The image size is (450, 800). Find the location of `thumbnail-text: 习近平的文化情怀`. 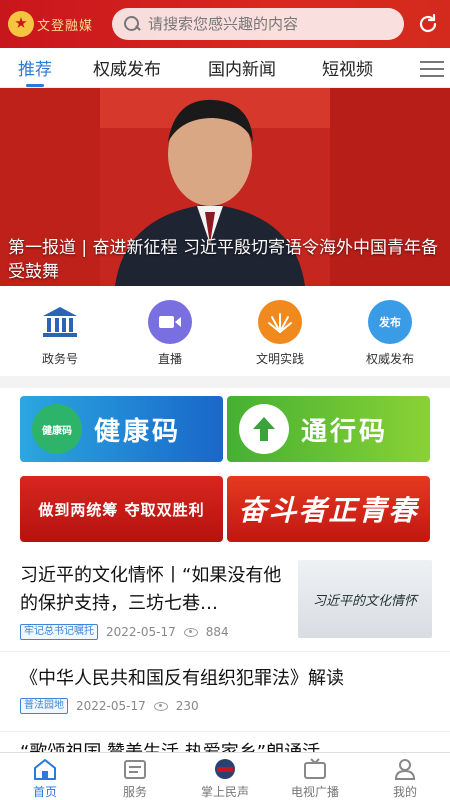

thumbnail-text: 习近平的文化情怀 is located at coordinates (364, 601).